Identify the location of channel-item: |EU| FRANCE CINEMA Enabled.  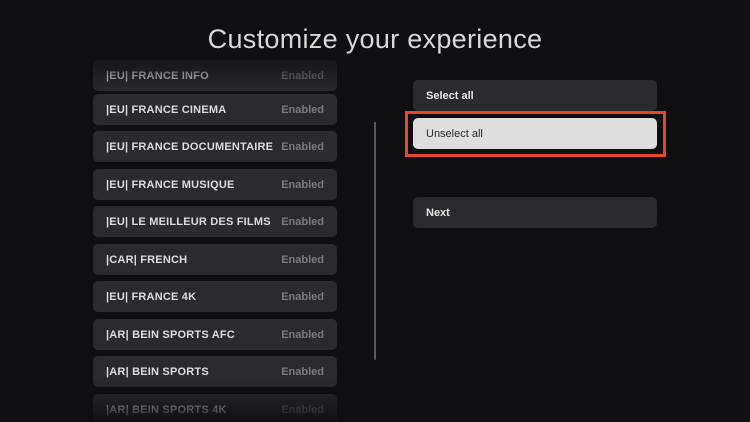
(215, 109).